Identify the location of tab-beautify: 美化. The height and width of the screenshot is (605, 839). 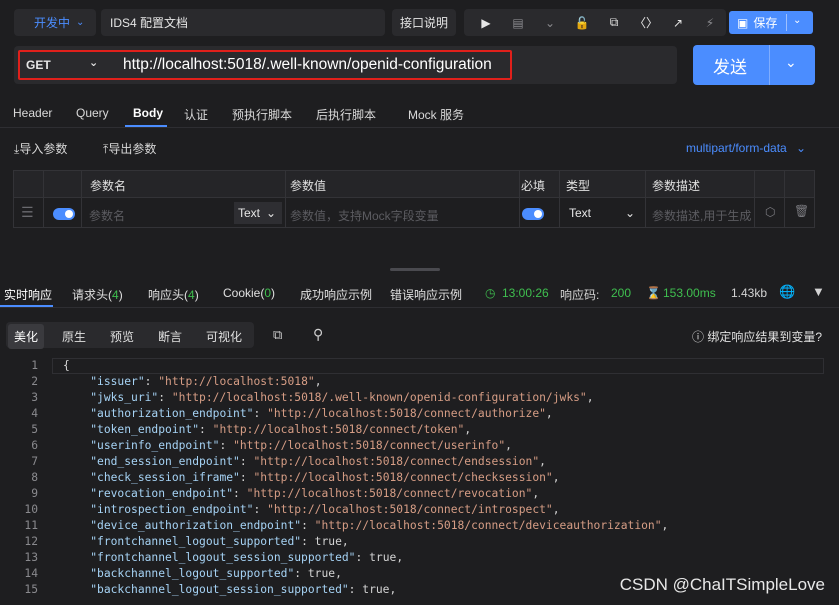
(26, 336).